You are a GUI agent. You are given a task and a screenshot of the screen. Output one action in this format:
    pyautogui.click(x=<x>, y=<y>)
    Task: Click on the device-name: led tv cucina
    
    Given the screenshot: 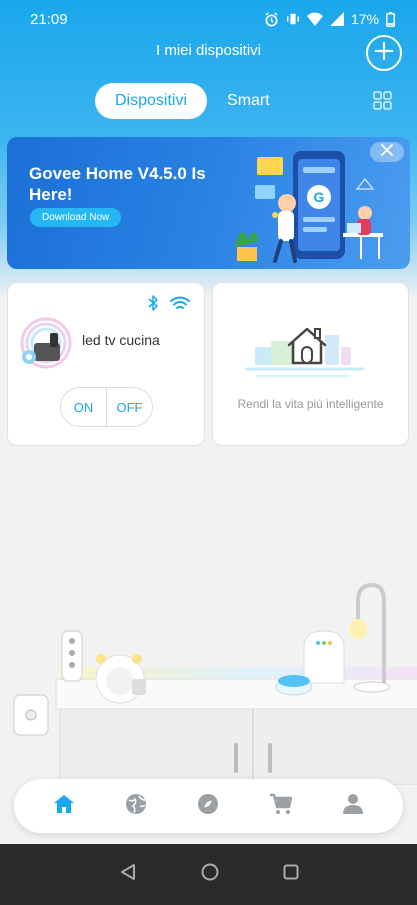 What is the action you would take?
    pyautogui.click(x=121, y=340)
    